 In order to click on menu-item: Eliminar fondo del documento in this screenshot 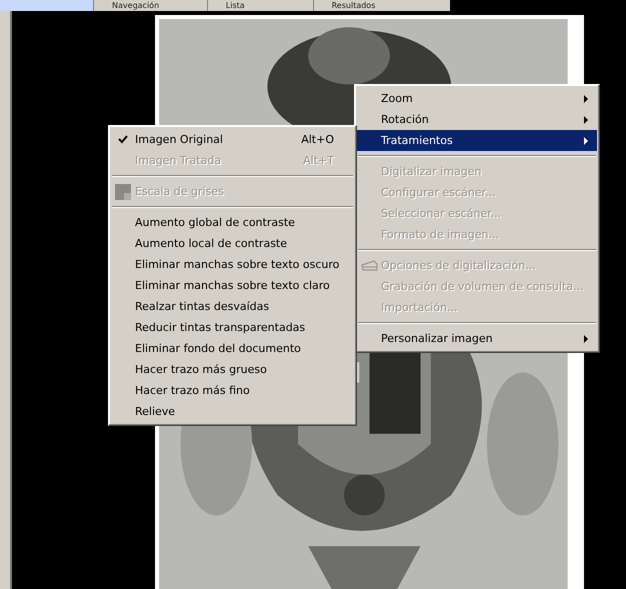, I will do `click(232, 348)`.